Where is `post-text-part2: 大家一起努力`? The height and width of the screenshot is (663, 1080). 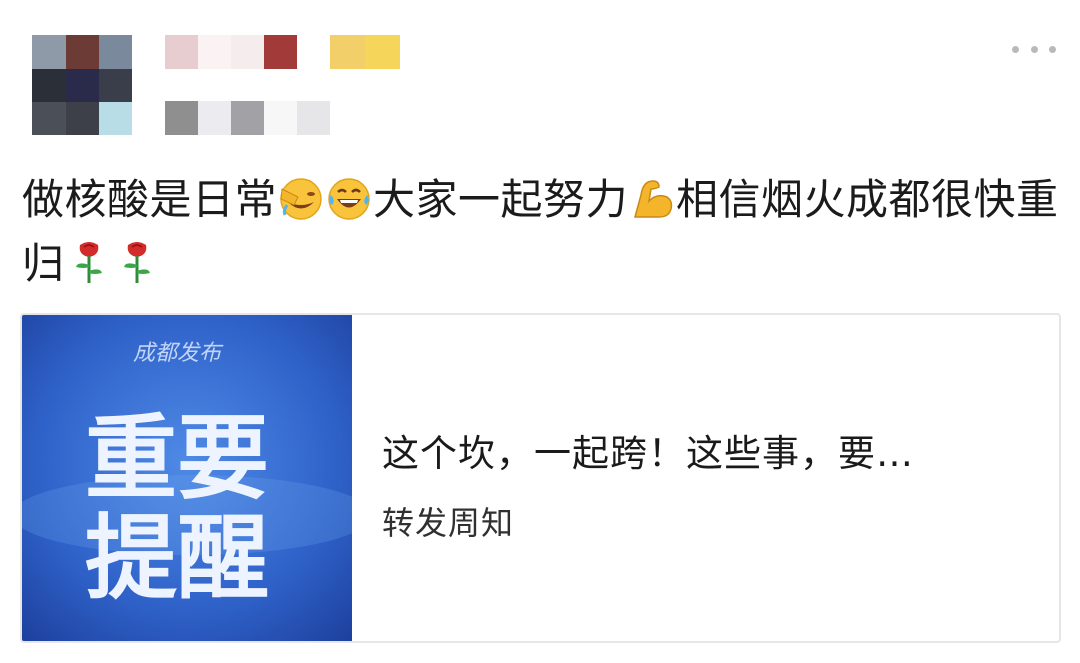 post-text-part2: 大家一起努力 is located at coordinates (501, 199).